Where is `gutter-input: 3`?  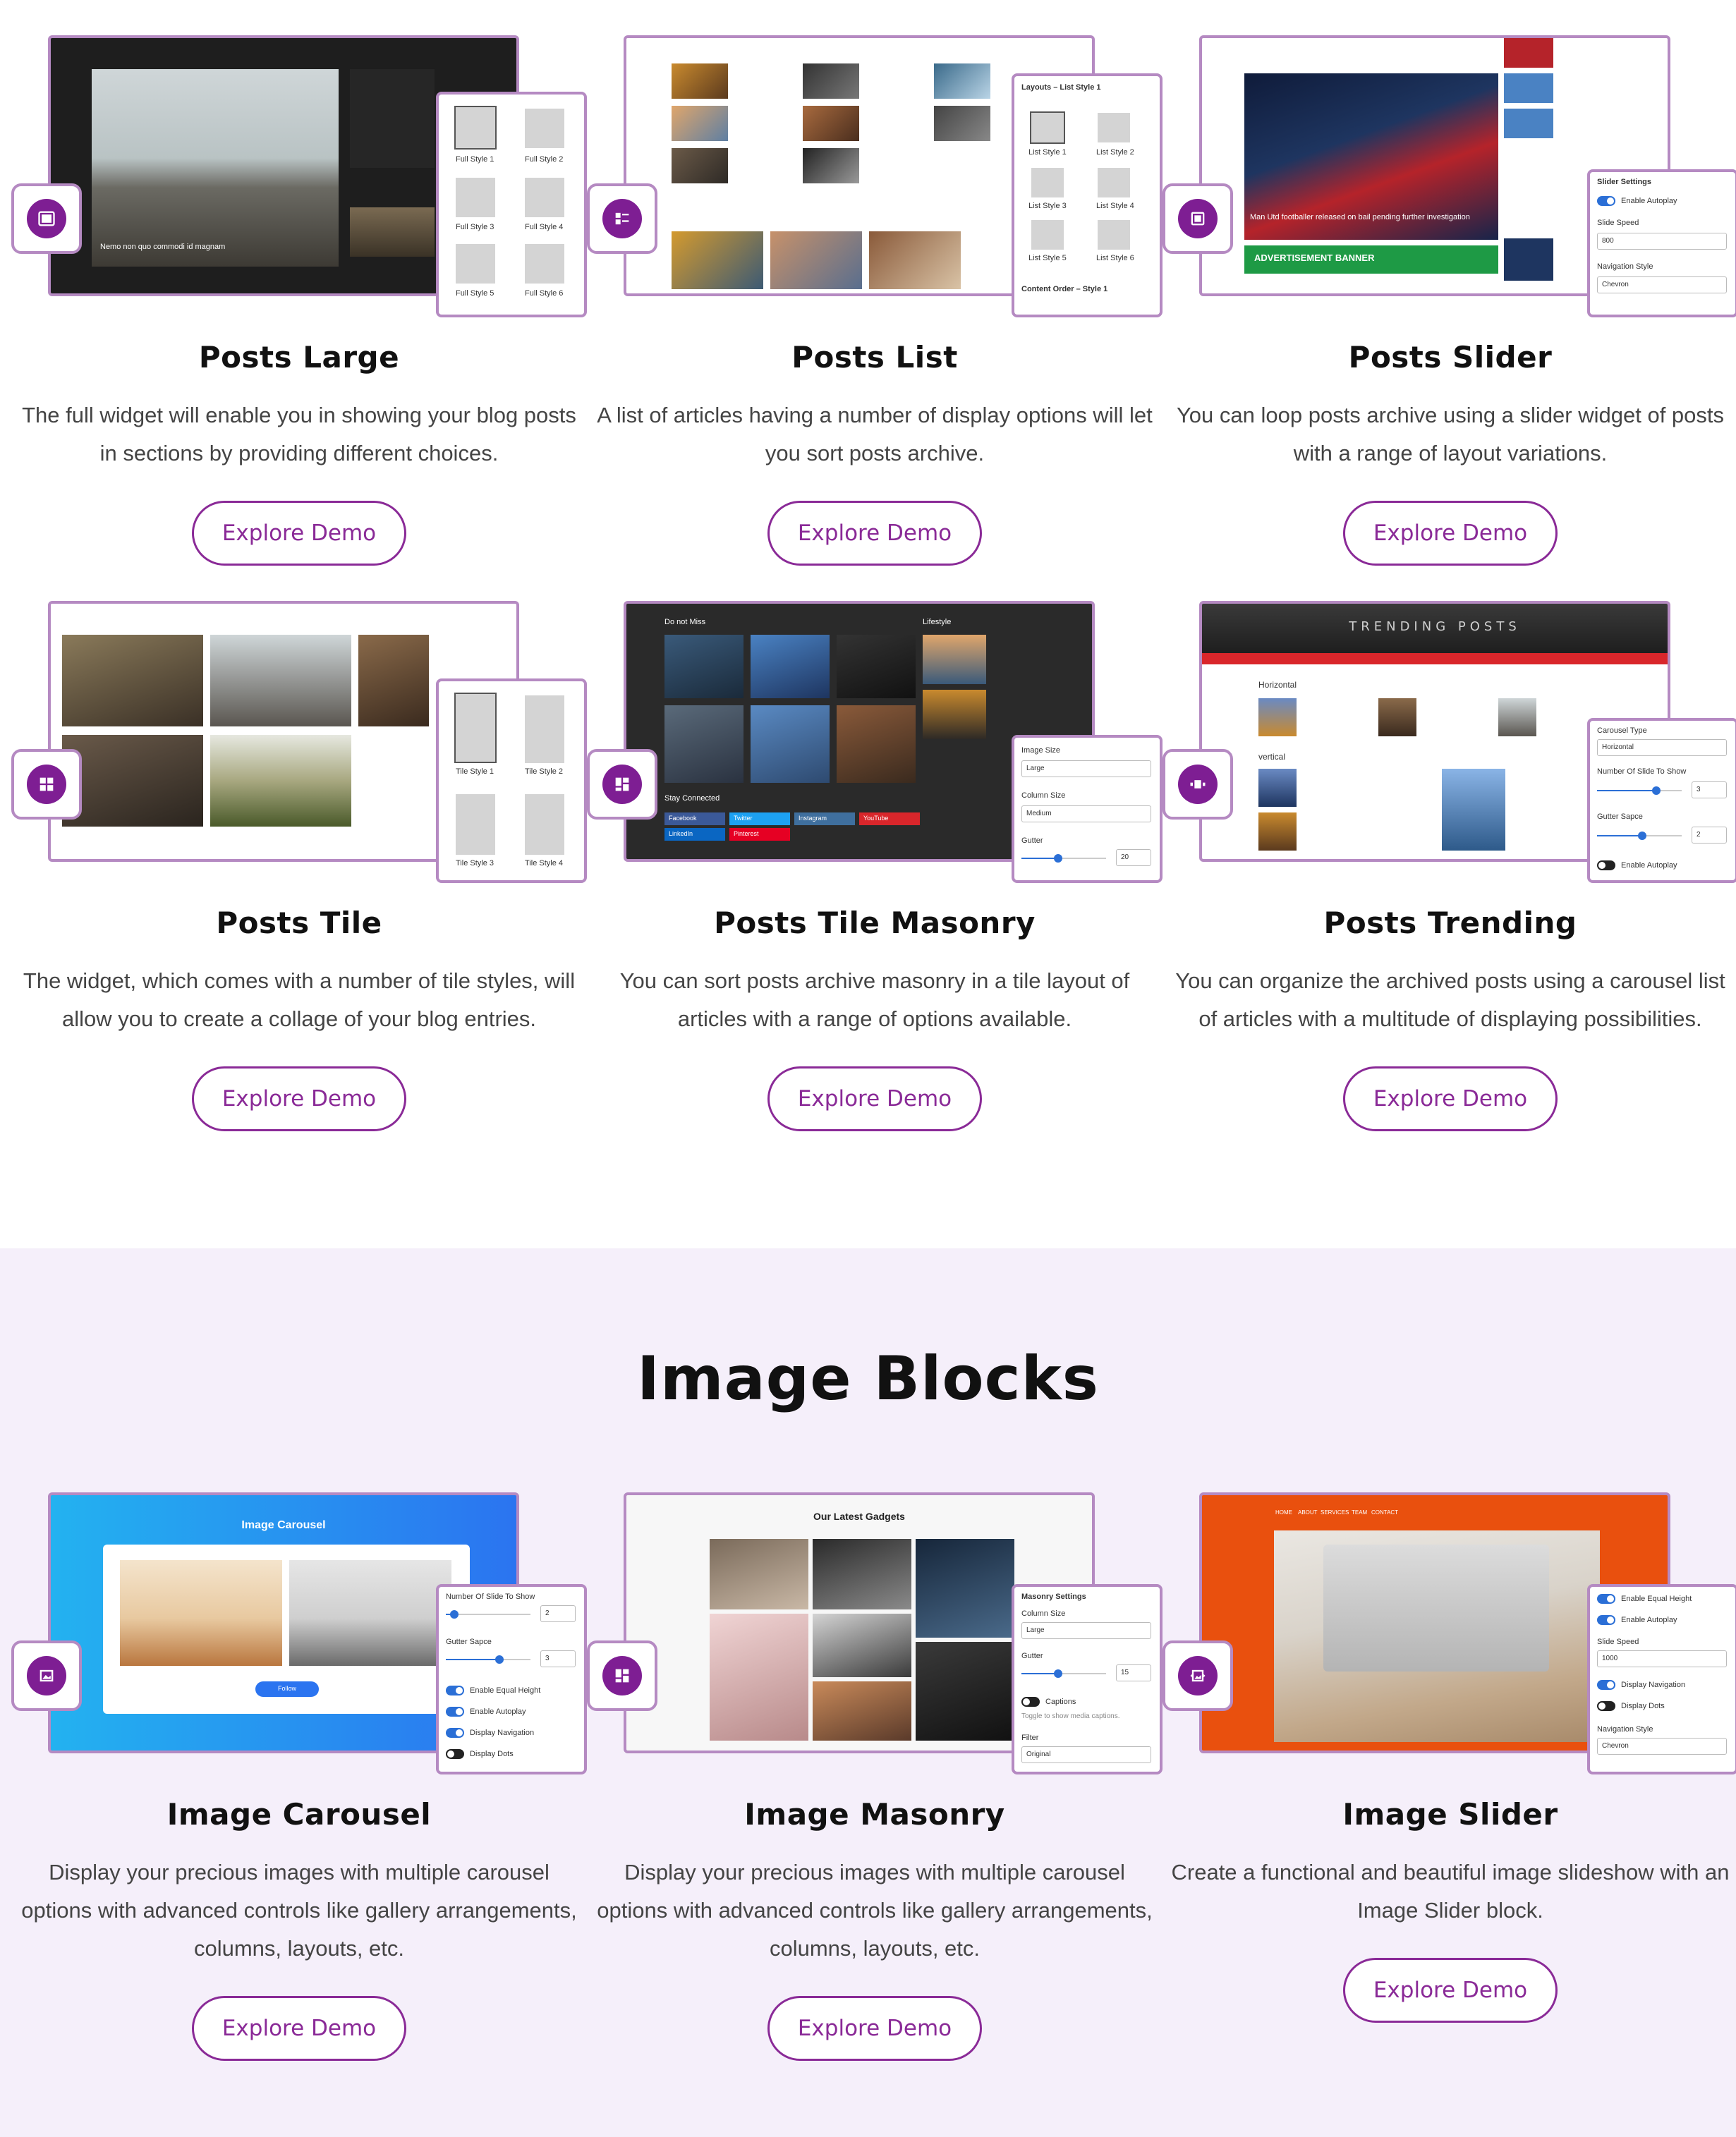
gutter-input: 3 is located at coordinates (558, 1659).